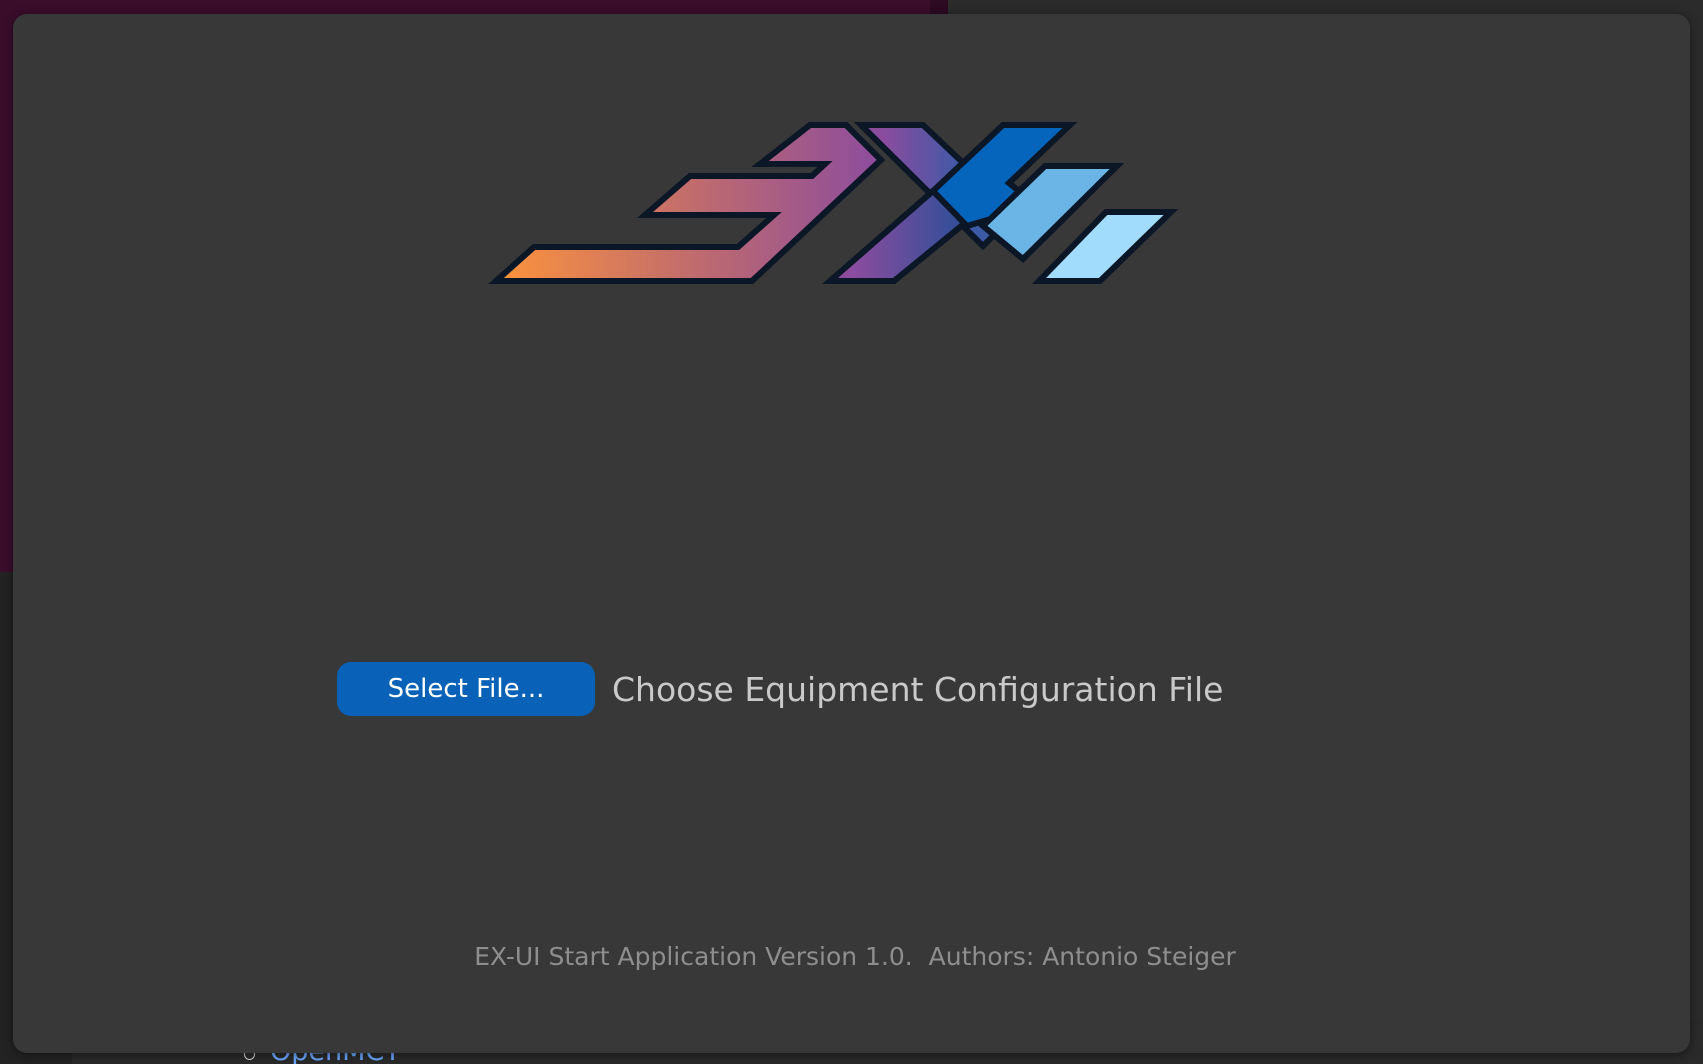 This screenshot has height=1064, width=1703. I want to click on file-prompt-label: Choose Equipment Configuration File, so click(918, 689).